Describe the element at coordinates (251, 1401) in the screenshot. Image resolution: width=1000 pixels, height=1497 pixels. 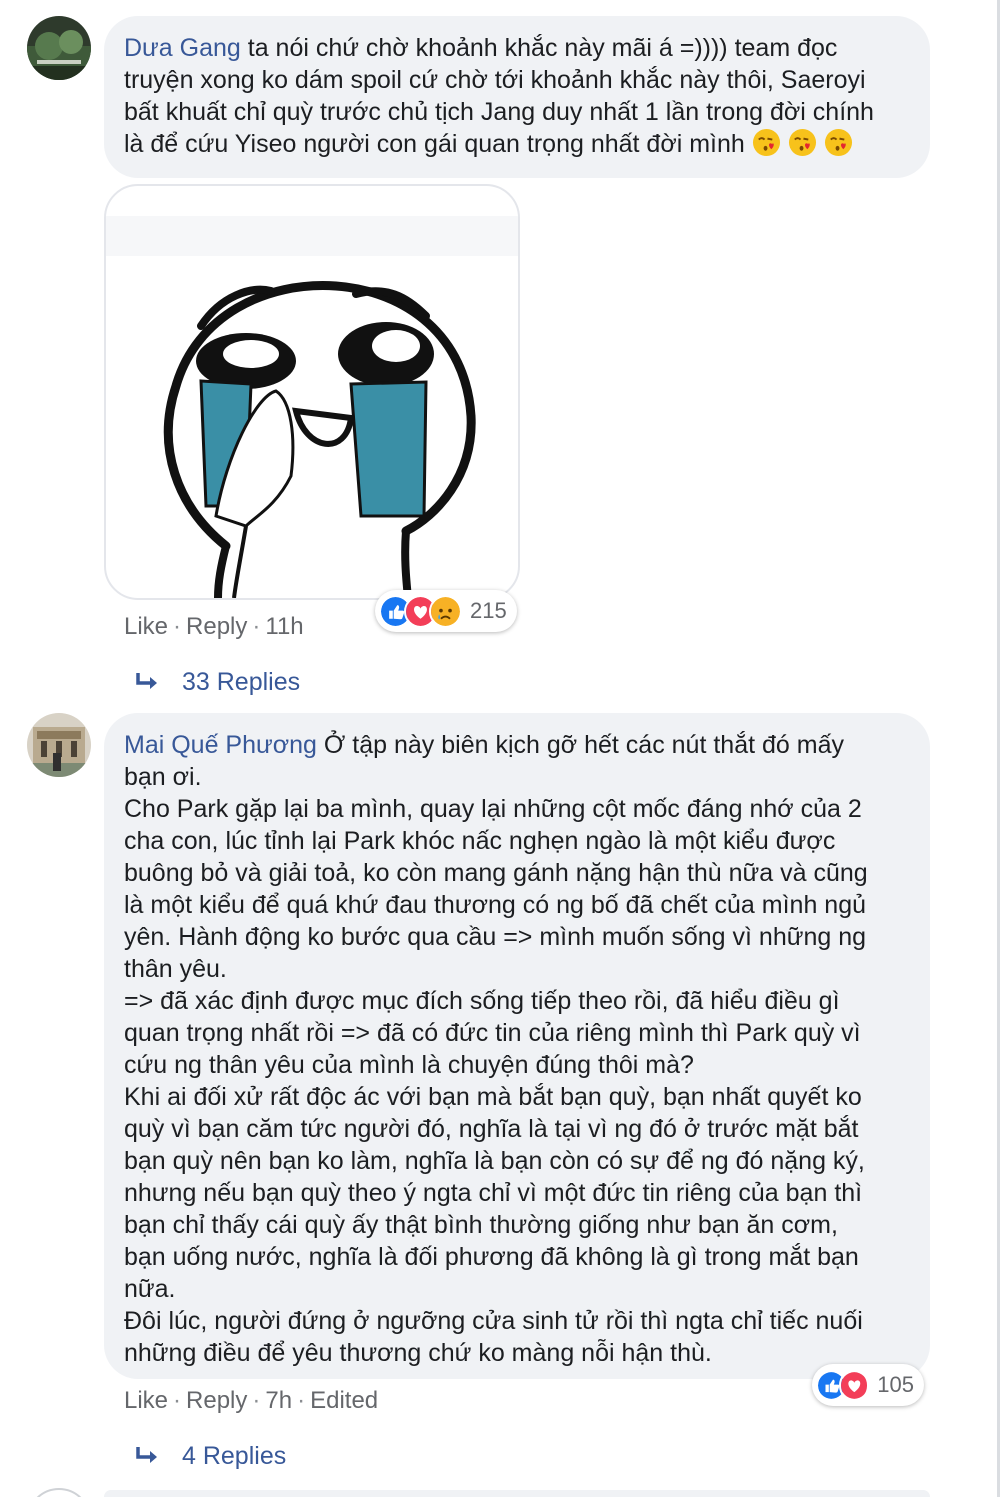
I see `comment-actions: Like · Reply · 7h · Edited` at that location.